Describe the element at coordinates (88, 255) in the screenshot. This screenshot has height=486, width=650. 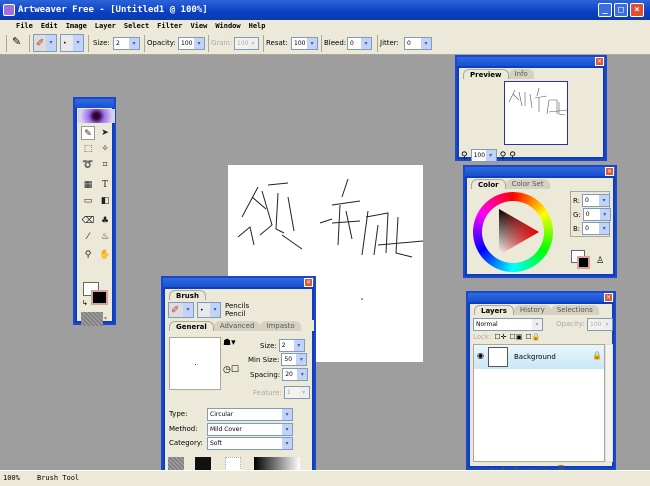
I see `zoom-tool-icon: ⚲` at that location.